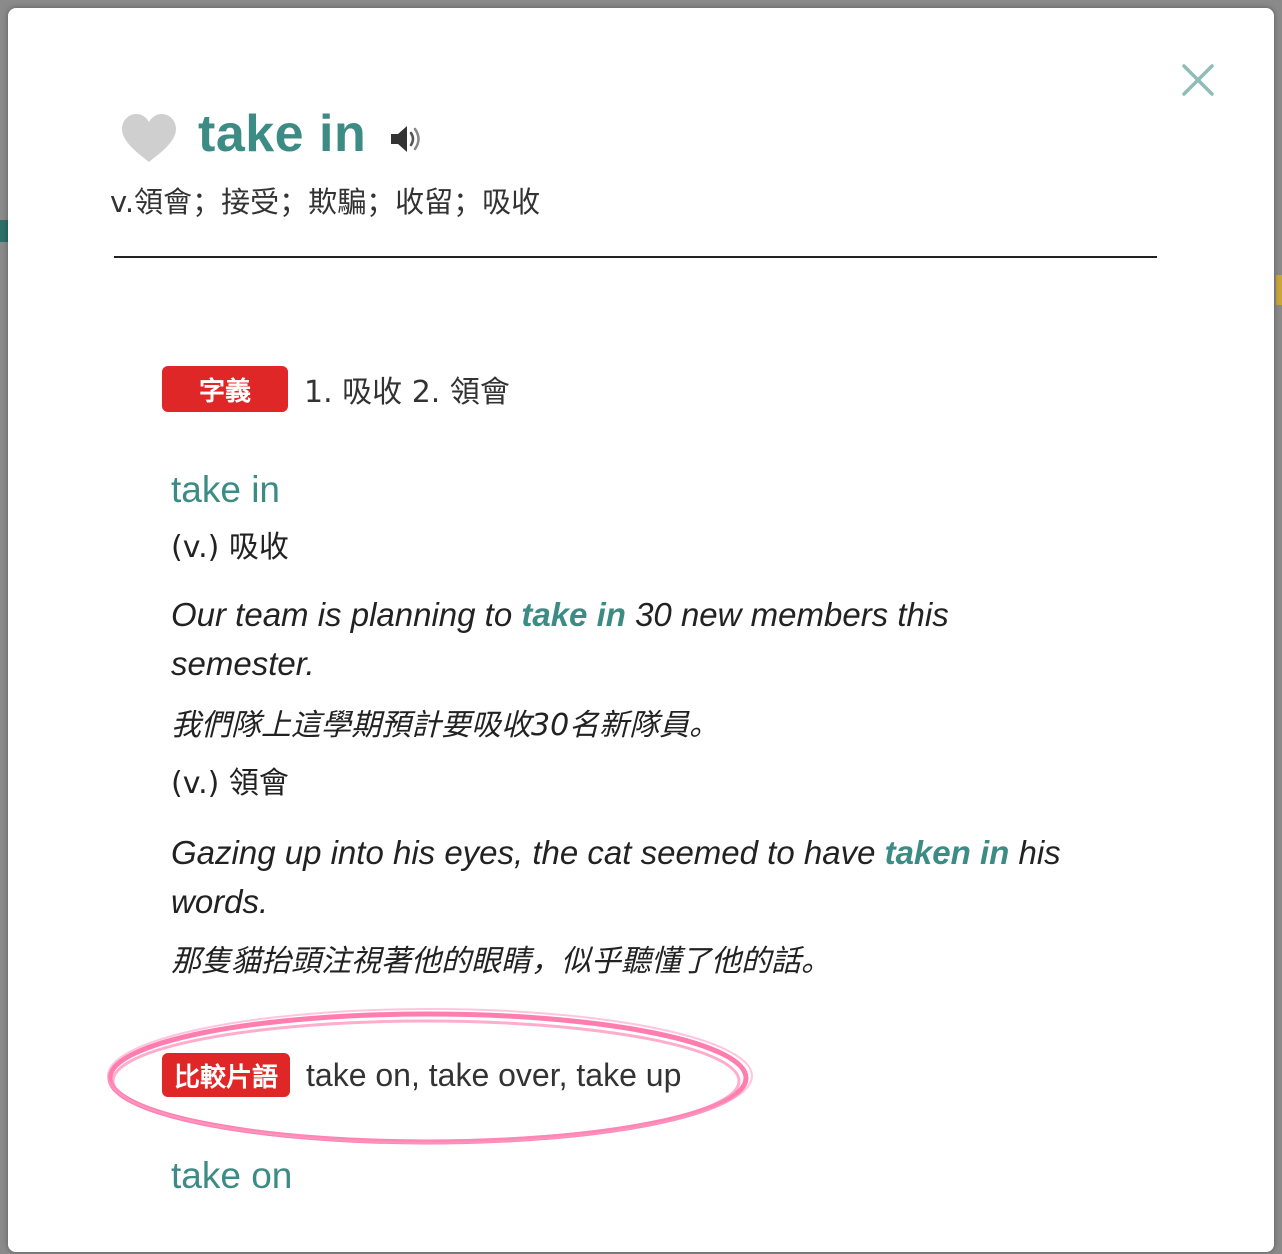  I want to click on compare-phrases-row: 比較片語 take on, take over, take up, so click(421, 1075).